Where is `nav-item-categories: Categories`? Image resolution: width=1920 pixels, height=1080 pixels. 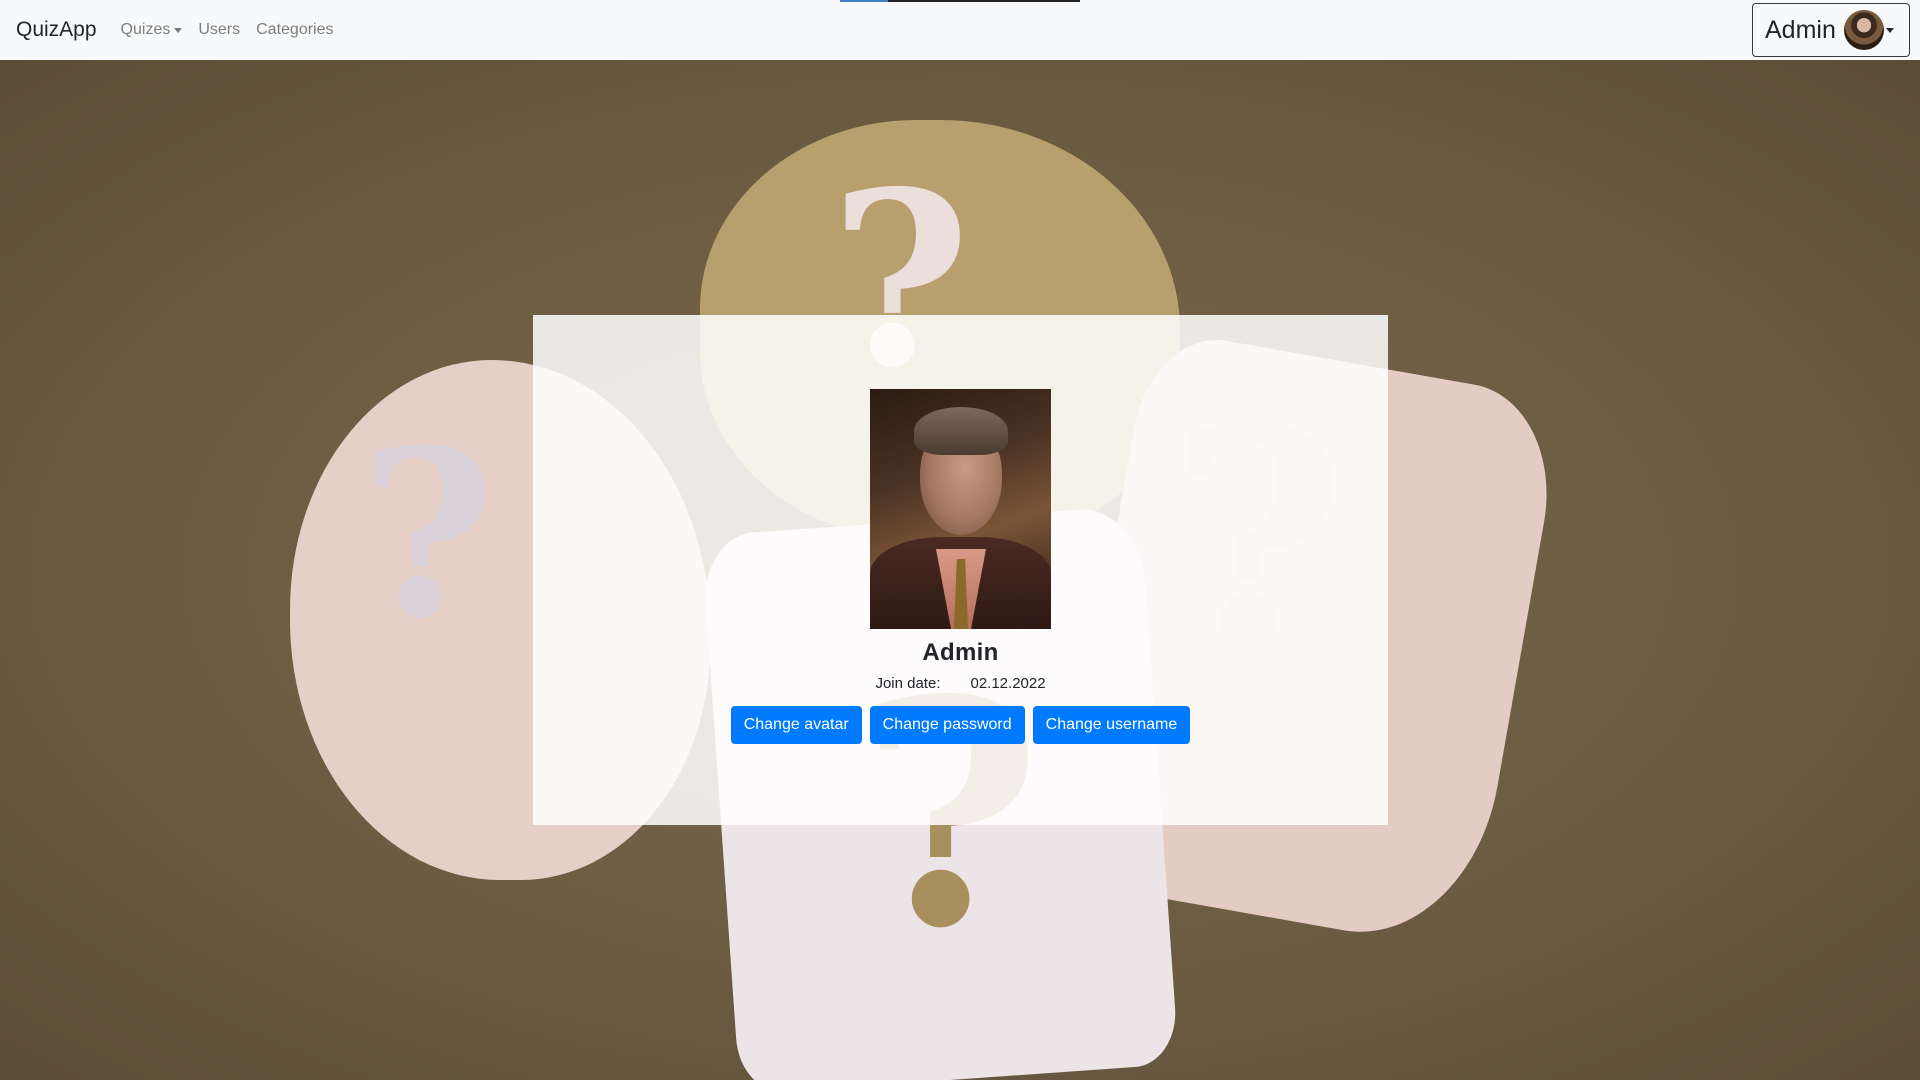 nav-item-categories: Categories is located at coordinates (294, 30).